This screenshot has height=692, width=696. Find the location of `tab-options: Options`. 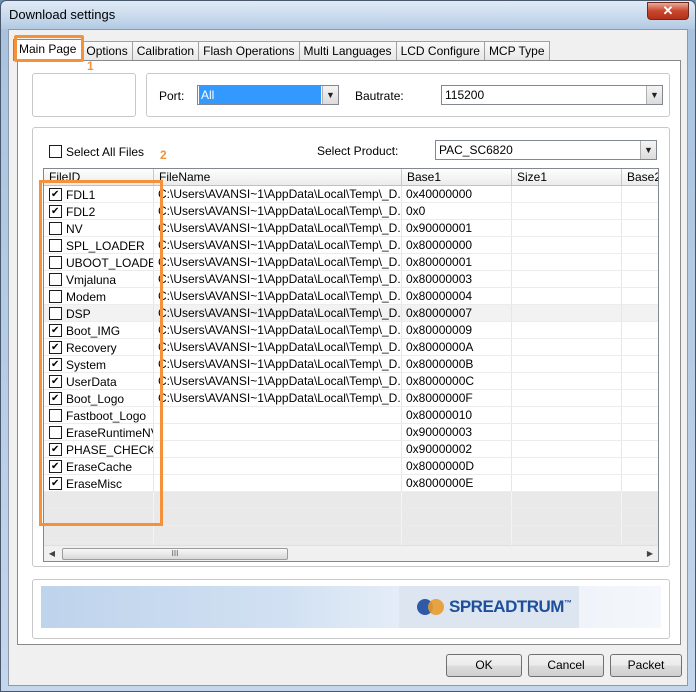

tab-options: Options is located at coordinates (107, 51).